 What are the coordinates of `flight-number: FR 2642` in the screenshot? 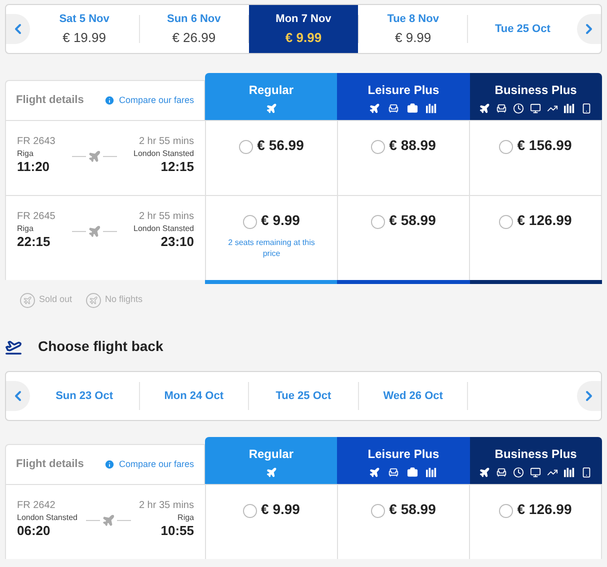 It's located at (36, 506).